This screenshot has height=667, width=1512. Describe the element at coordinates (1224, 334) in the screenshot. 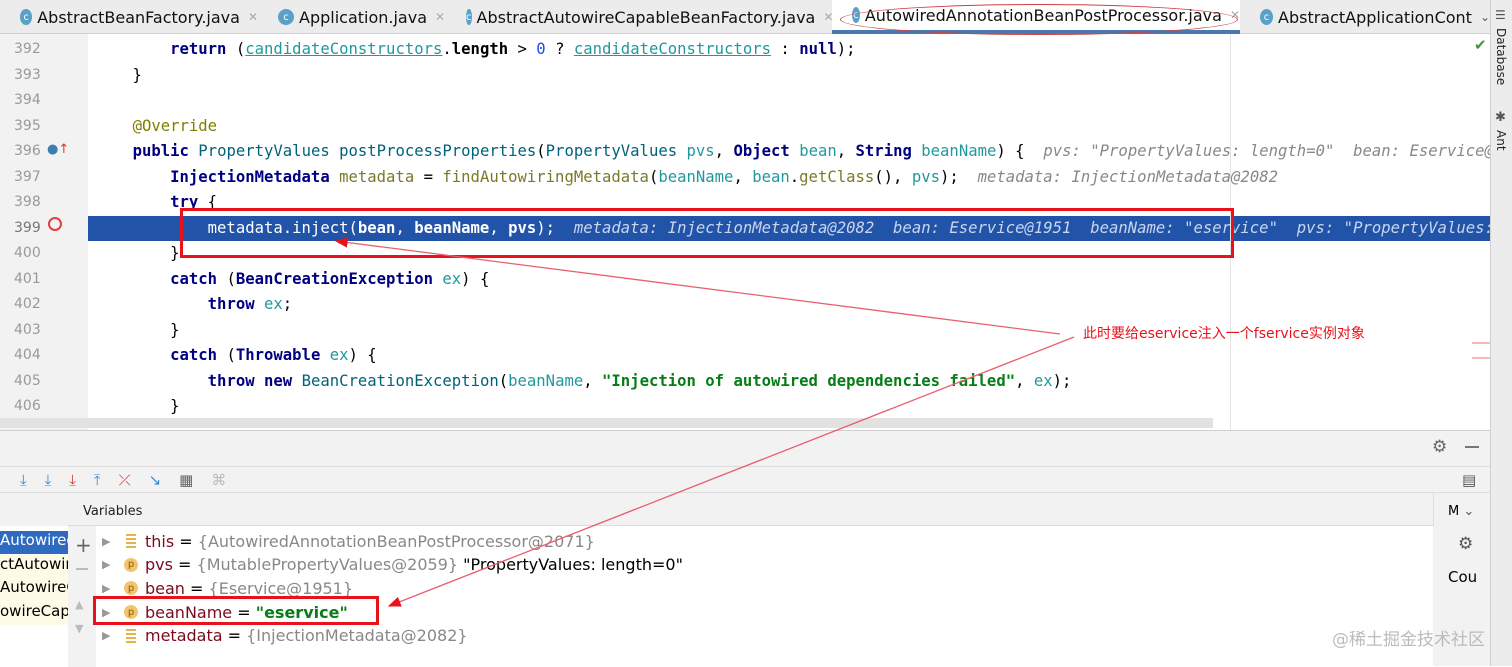

I see `annotation-text: 此时要给eservice注入一个fservice实例对象` at that location.